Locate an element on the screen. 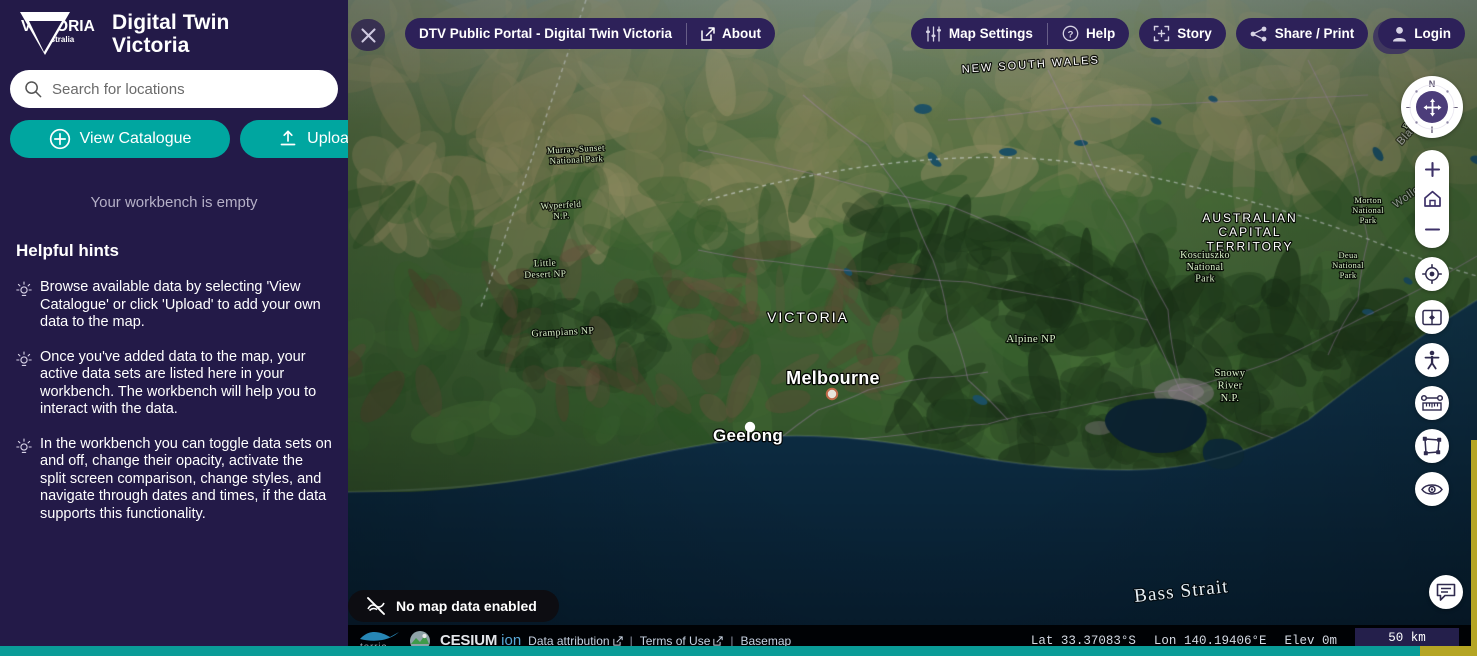  no-map-data-label: No map data enabled is located at coordinates (466, 606).